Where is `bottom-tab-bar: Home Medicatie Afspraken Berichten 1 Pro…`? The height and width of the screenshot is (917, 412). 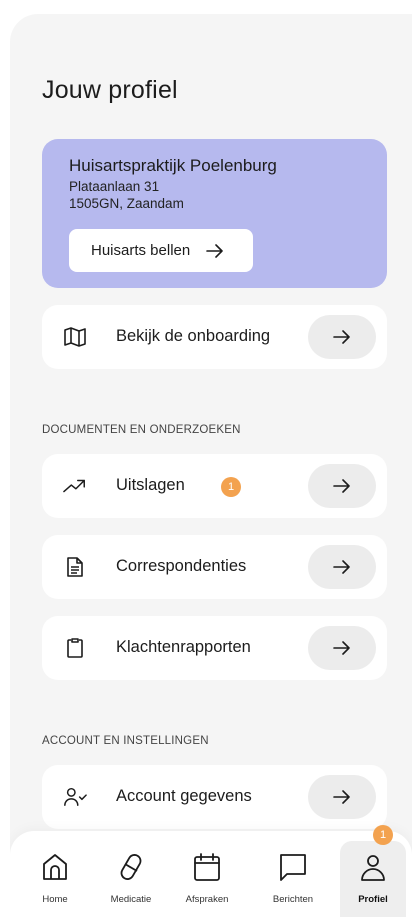 bottom-tab-bar: Home Medicatie Afspraken Berichten 1 Pro… is located at coordinates (211, 871).